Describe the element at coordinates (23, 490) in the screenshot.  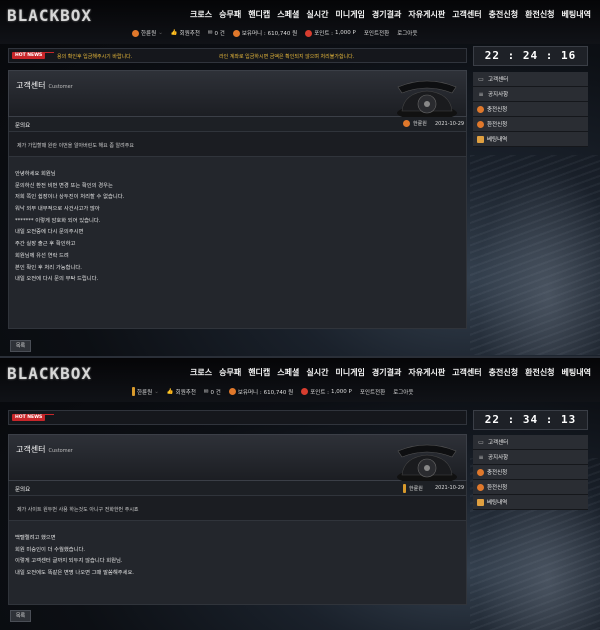
I see `post-title: 문의요` at that location.